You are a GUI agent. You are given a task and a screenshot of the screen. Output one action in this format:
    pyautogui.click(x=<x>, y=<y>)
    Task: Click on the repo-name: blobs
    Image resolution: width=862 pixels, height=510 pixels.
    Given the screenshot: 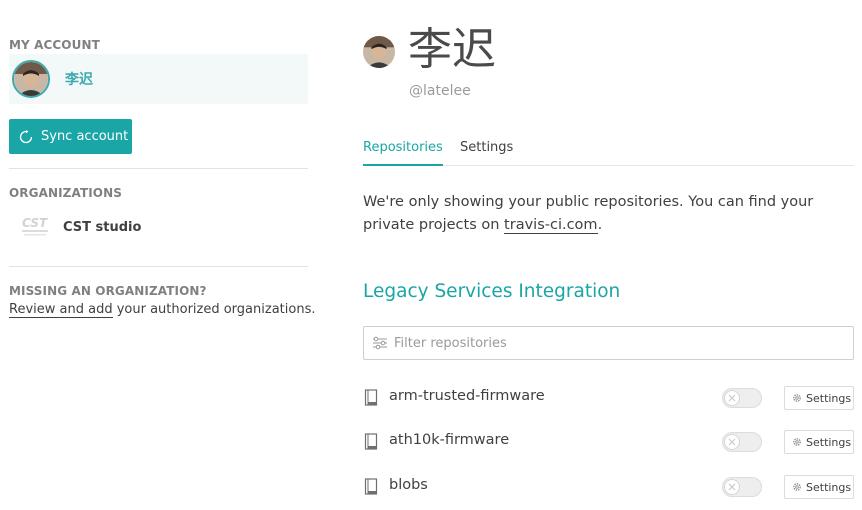 What is the action you would take?
    pyautogui.click(x=408, y=485)
    